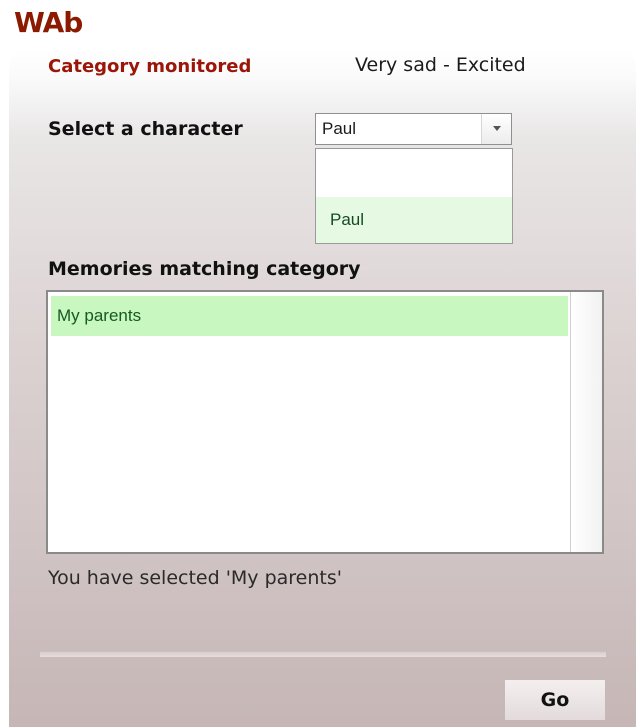 The width and height of the screenshot is (636, 727). What do you see at coordinates (150, 66) in the screenshot?
I see `category-label: Category monitored` at bounding box center [150, 66].